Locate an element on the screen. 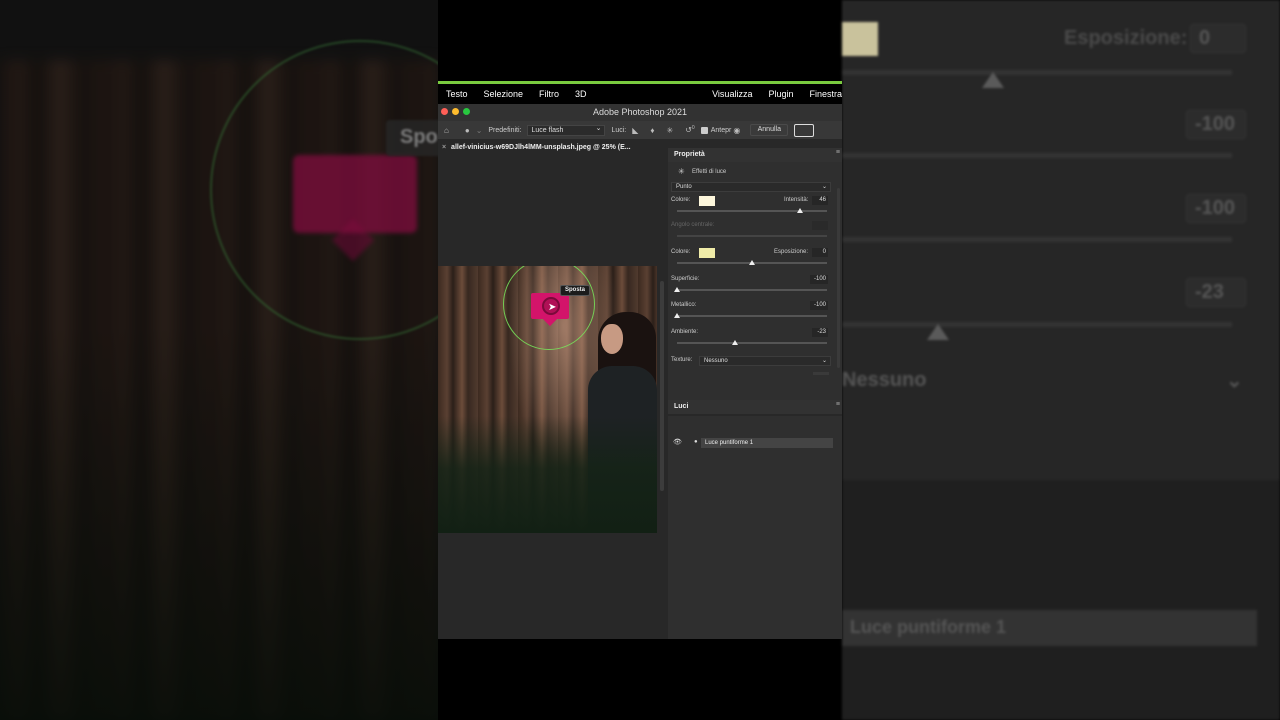 This screenshot has height=720, width=1280. backdrop-exposure-thumb is located at coordinates (993, 80).